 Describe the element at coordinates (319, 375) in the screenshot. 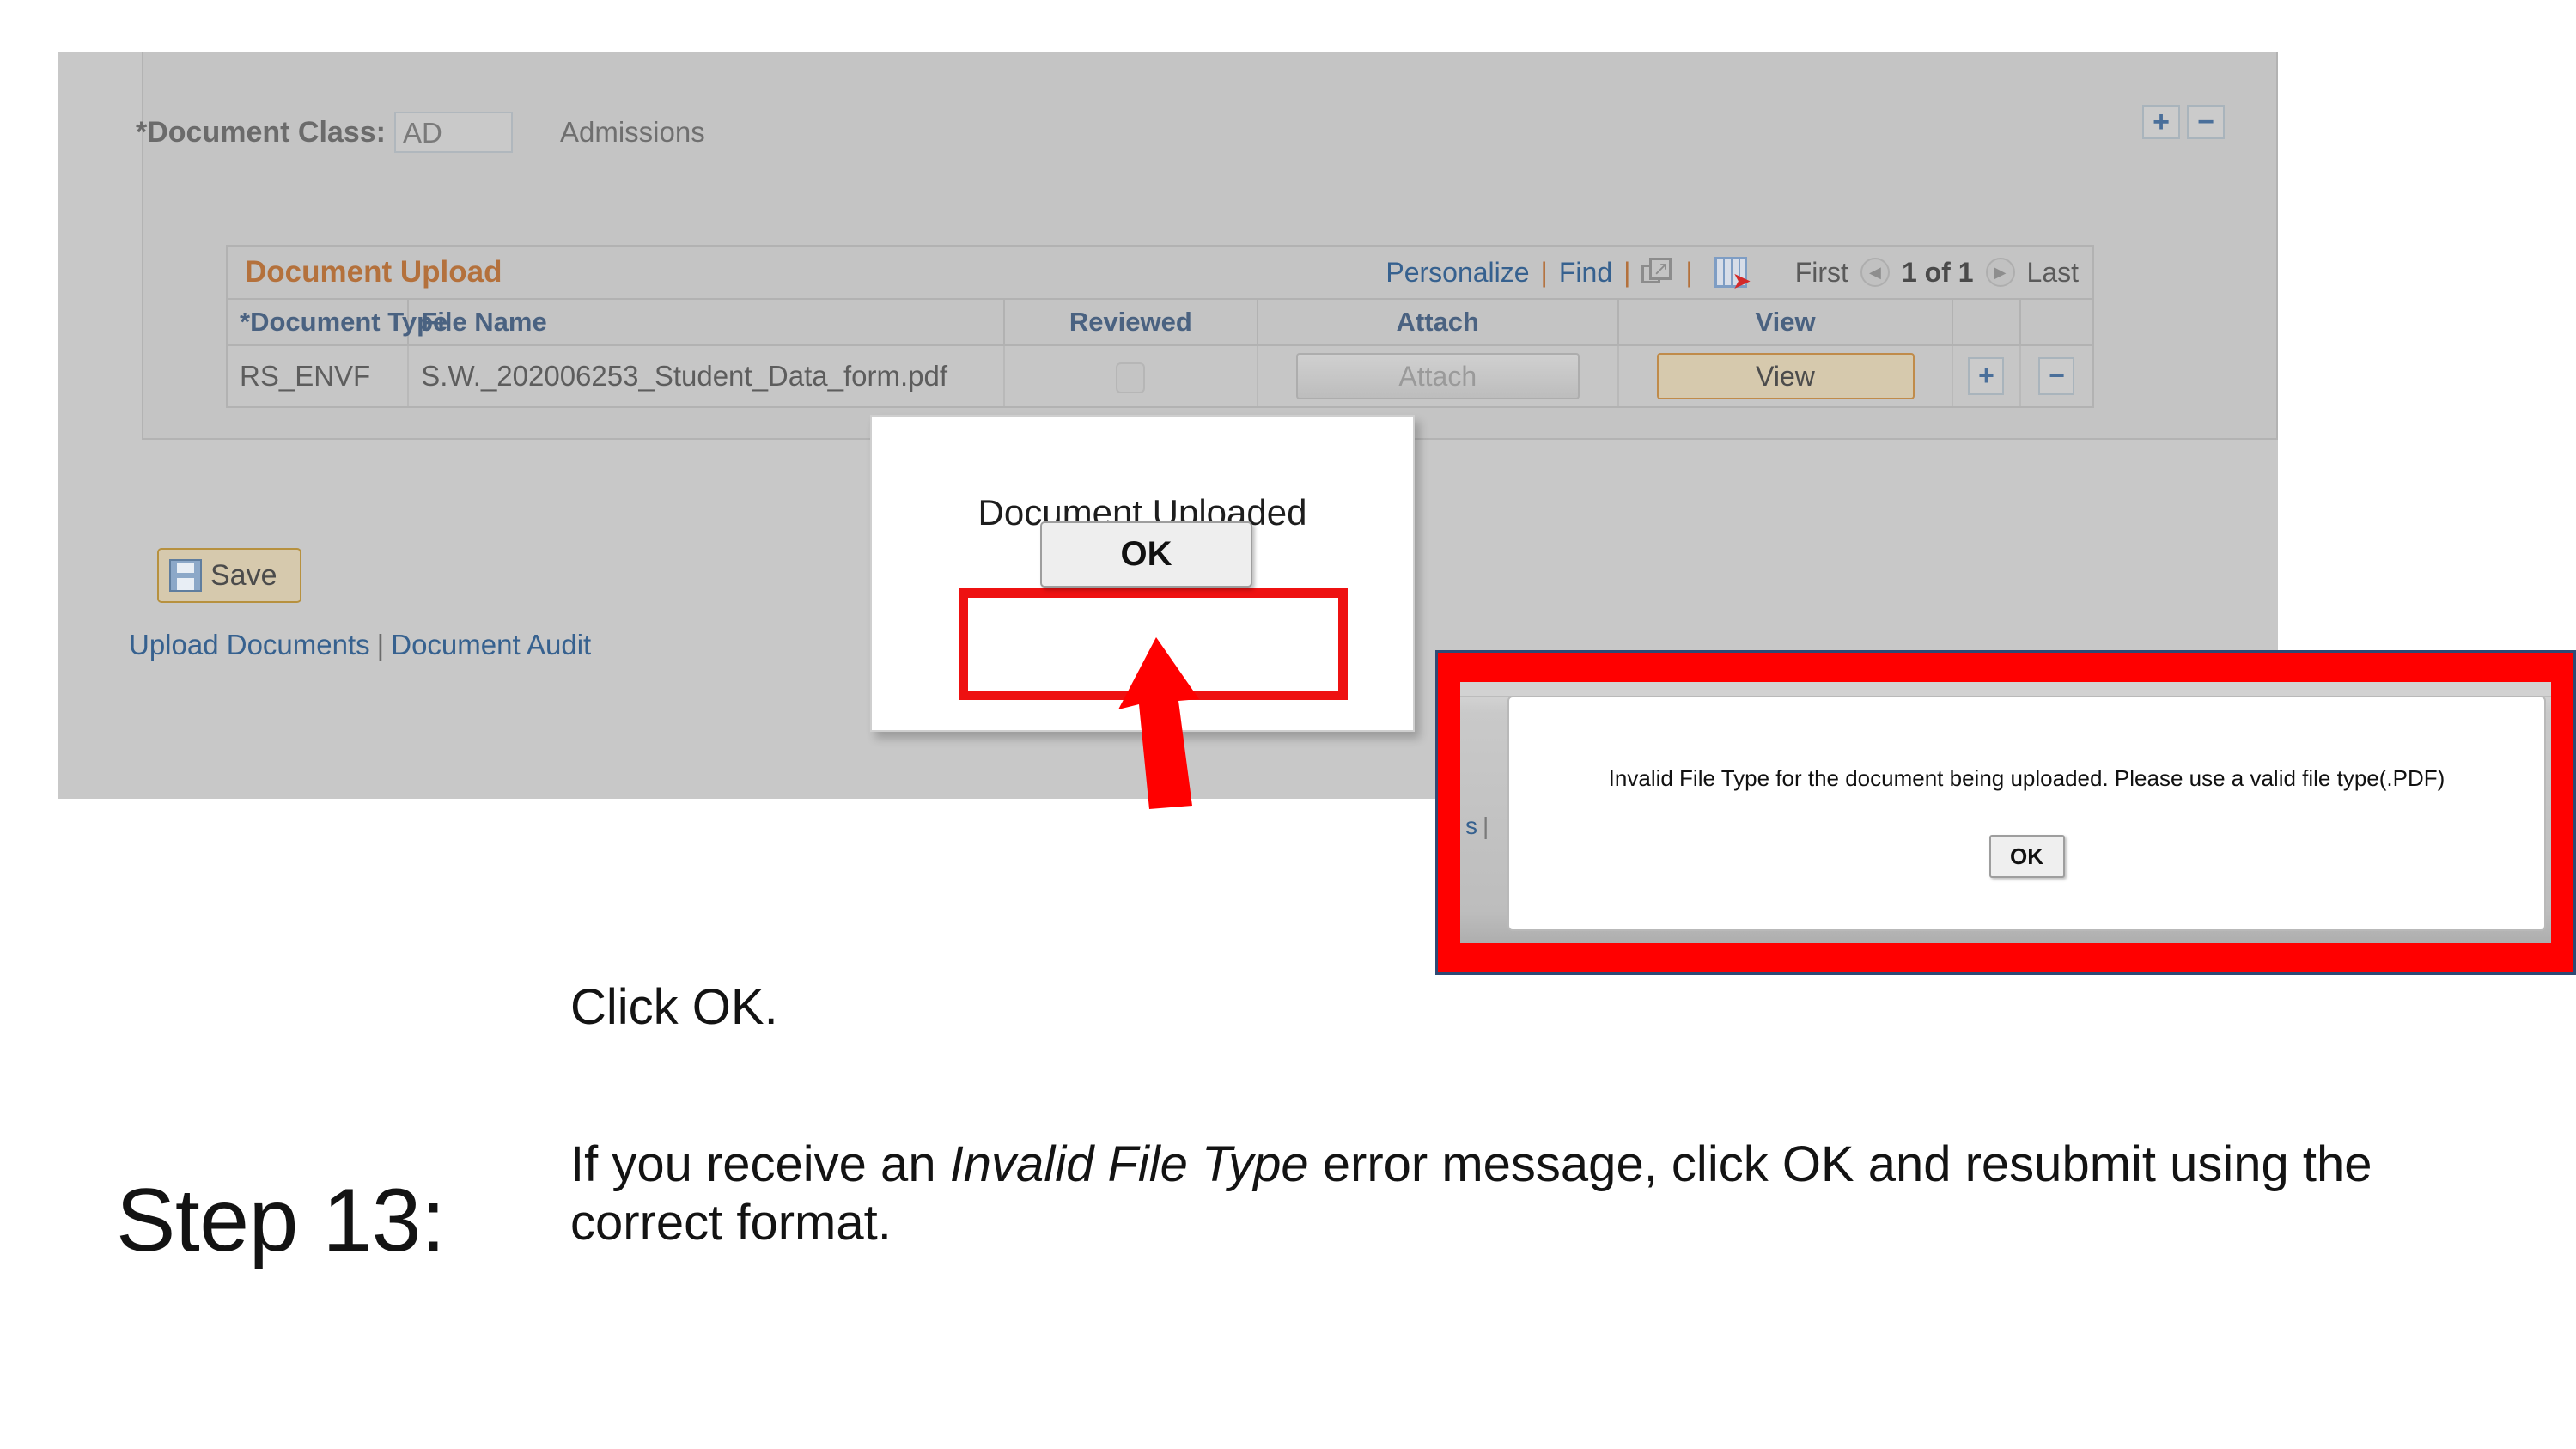

I see `cell-document-type: RS_ENVF` at that location.